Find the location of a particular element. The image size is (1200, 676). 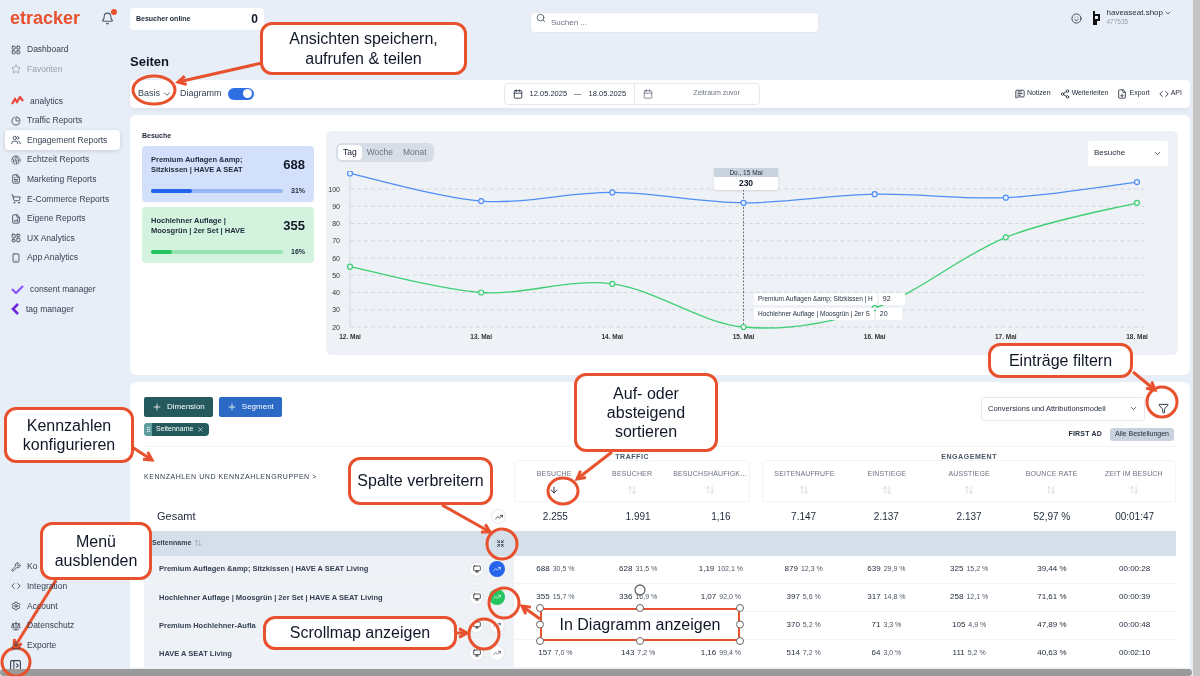

total-cell-text: 00:01:47 is located at coordinates (1135, 517).